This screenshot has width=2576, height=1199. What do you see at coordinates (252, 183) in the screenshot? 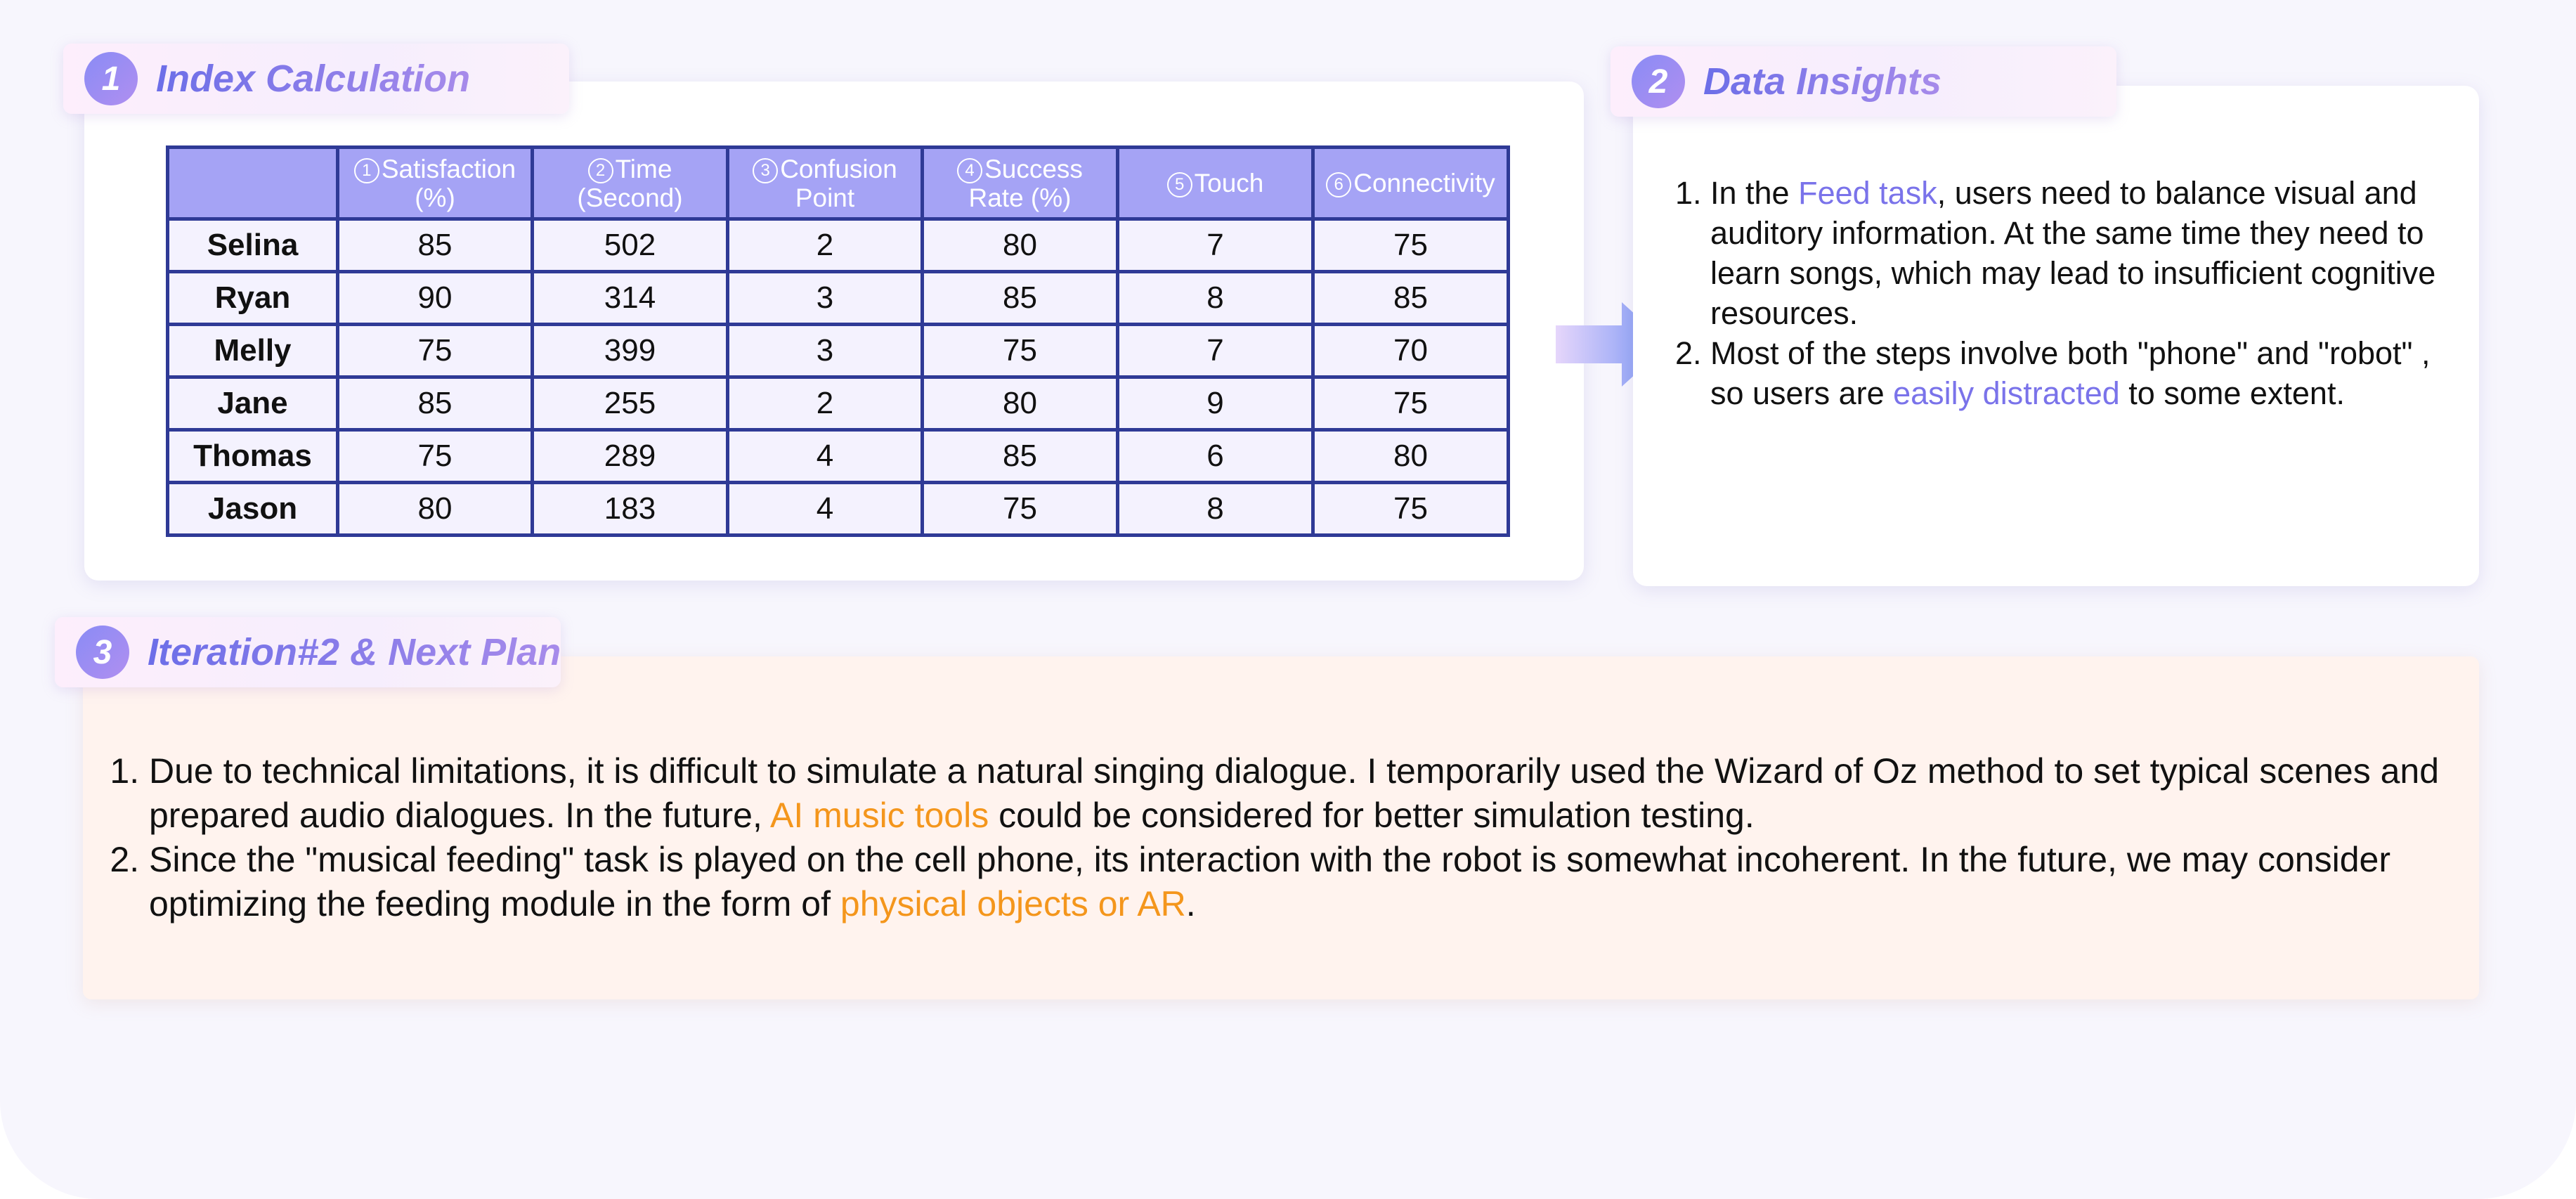
I see `table-header-blank` at bounding box center [252, 183].